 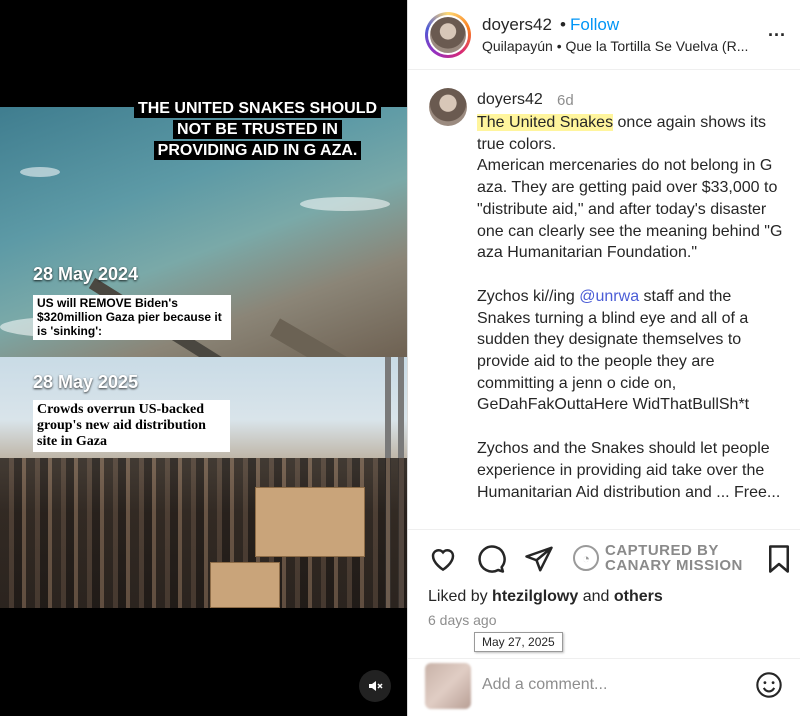 I want to click on self-avatar, so click(x=448, y=686).